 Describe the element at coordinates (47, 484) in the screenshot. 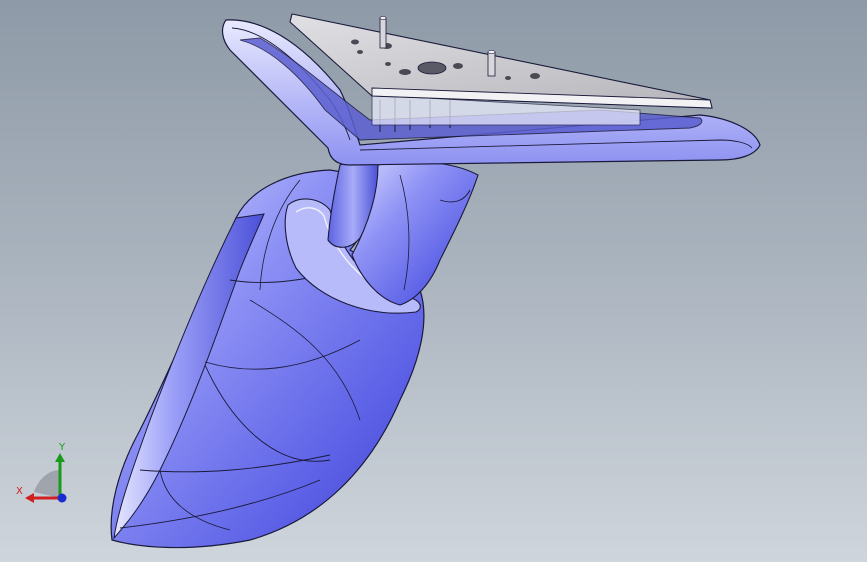

I see `triad-plane-icon` at that location.